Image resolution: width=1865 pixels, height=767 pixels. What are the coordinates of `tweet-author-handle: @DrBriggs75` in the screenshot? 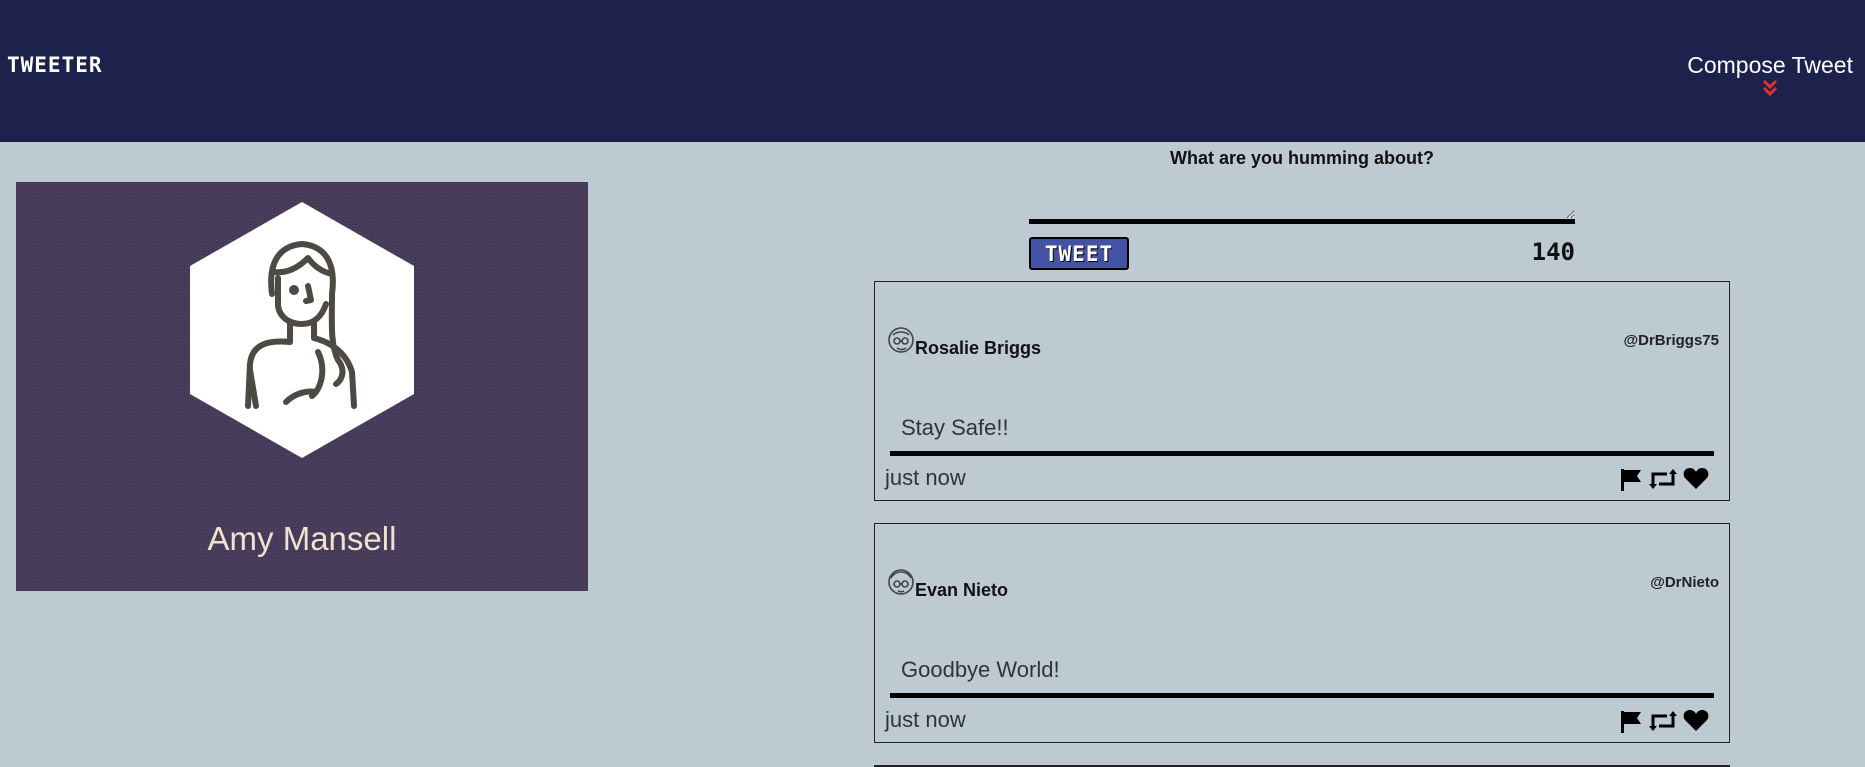 It's located at (1672, 340).